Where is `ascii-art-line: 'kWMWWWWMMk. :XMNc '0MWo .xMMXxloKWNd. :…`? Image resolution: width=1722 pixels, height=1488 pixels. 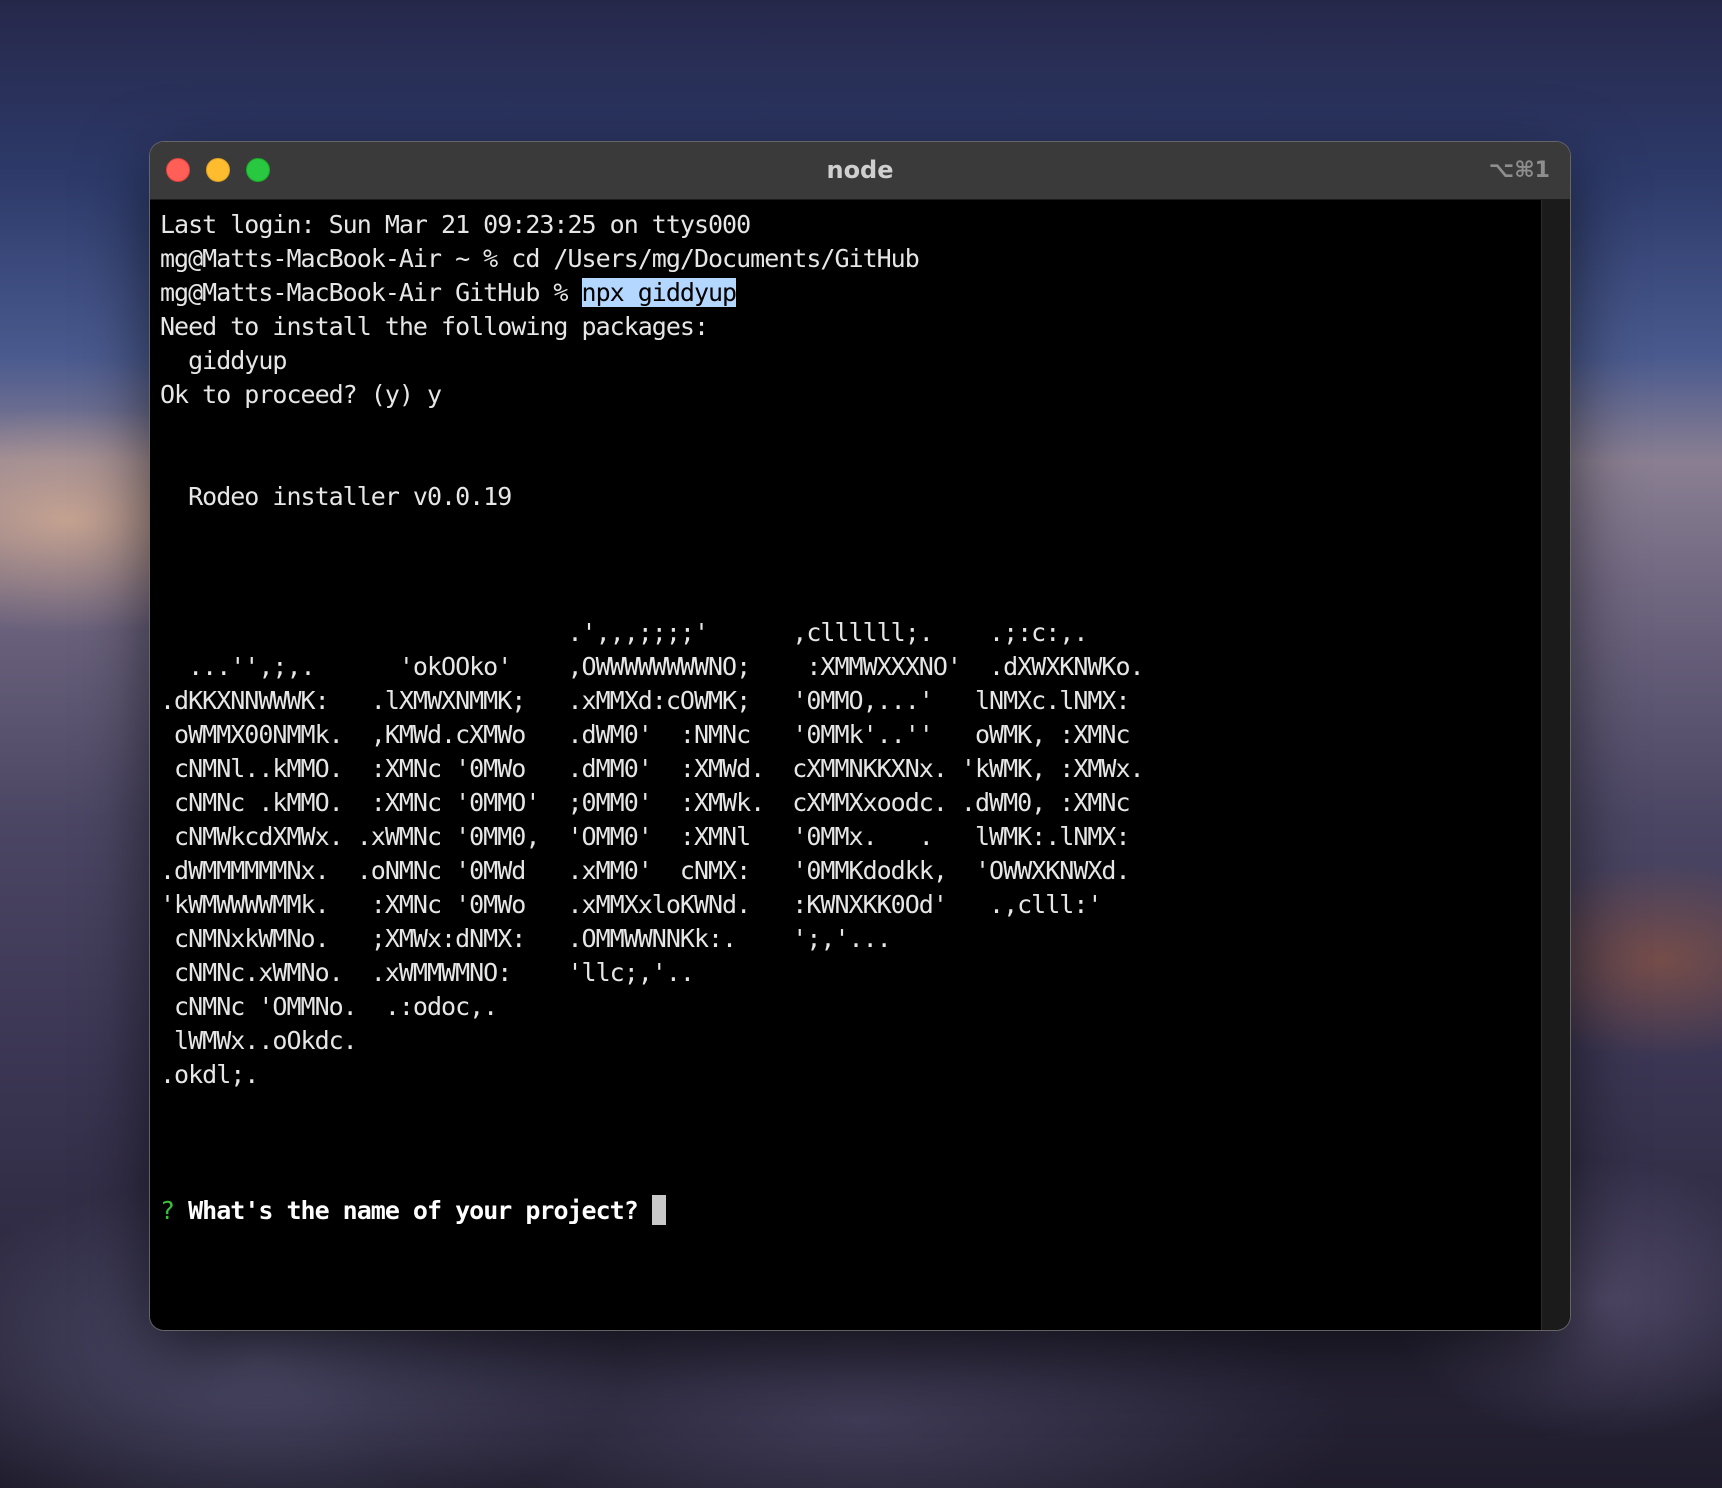
ascii-art-line: 'kWMWWWWMMk. :XMNc '0MWo .xMMXxloKWNd. :… is located at coordinates (631, 904).